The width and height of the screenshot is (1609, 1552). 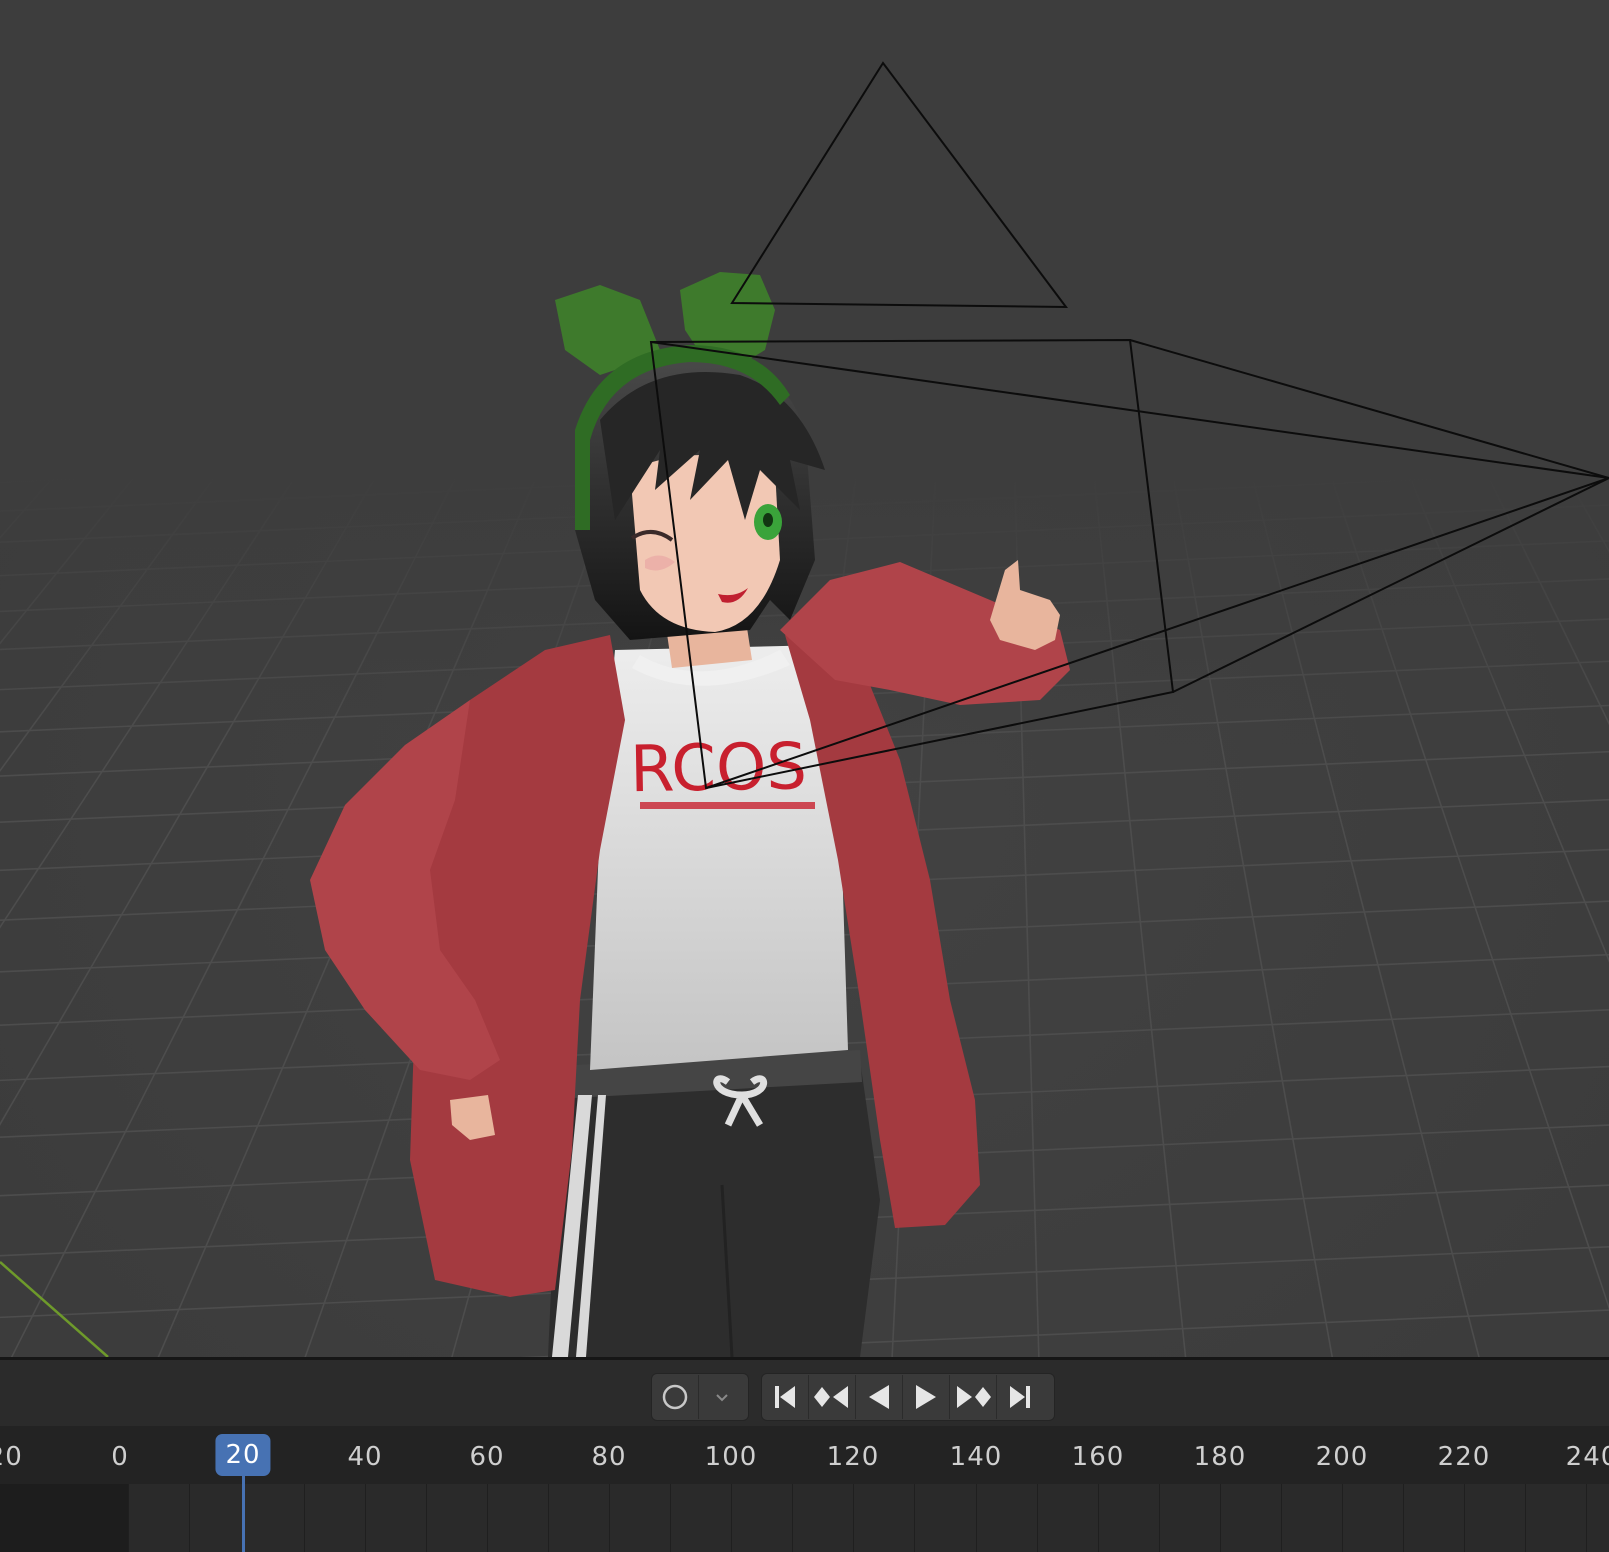 What do you see at coordinates (64, 1518) in the screenshot?
I see `out-of-range-shade` at bounding box center [64, 1518].